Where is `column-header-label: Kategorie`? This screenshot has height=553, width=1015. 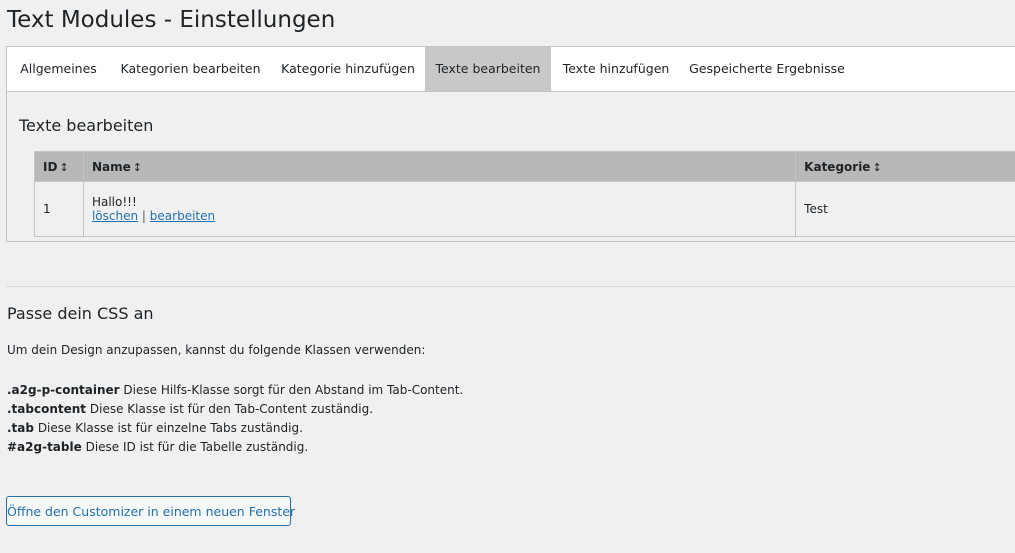
column-header-label: Kategorie is located at coordinates (837, 166).